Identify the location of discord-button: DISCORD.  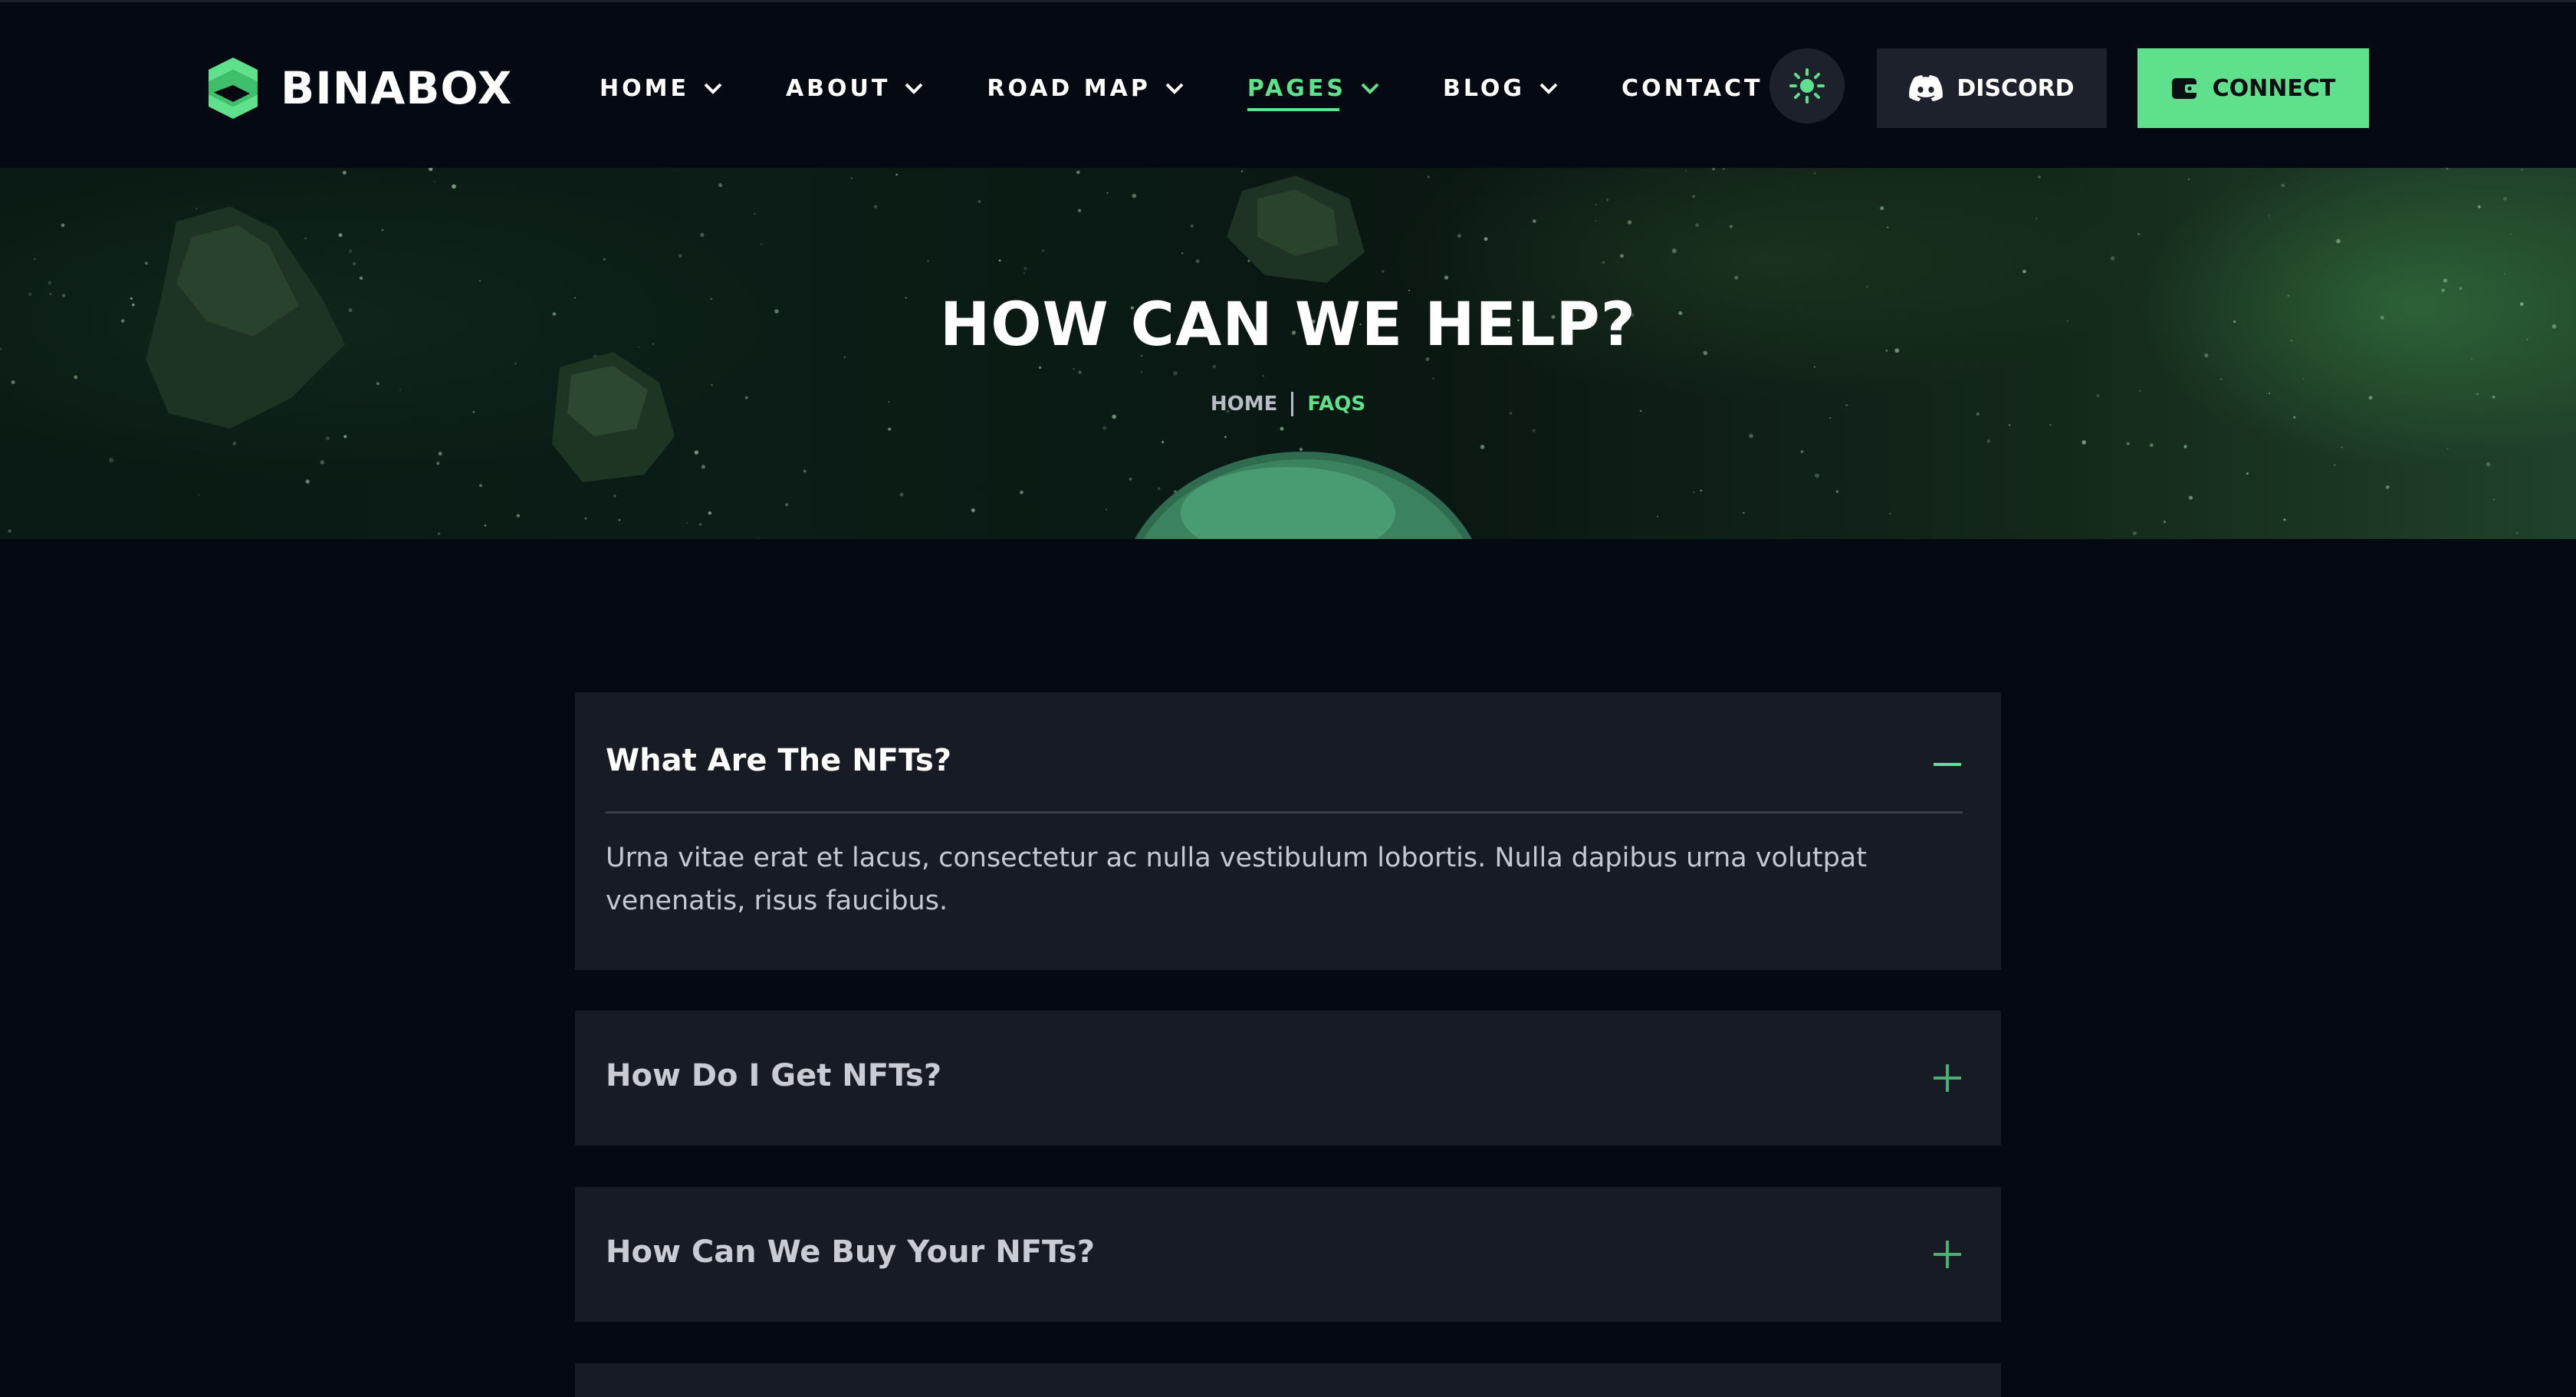
(1992, 88).